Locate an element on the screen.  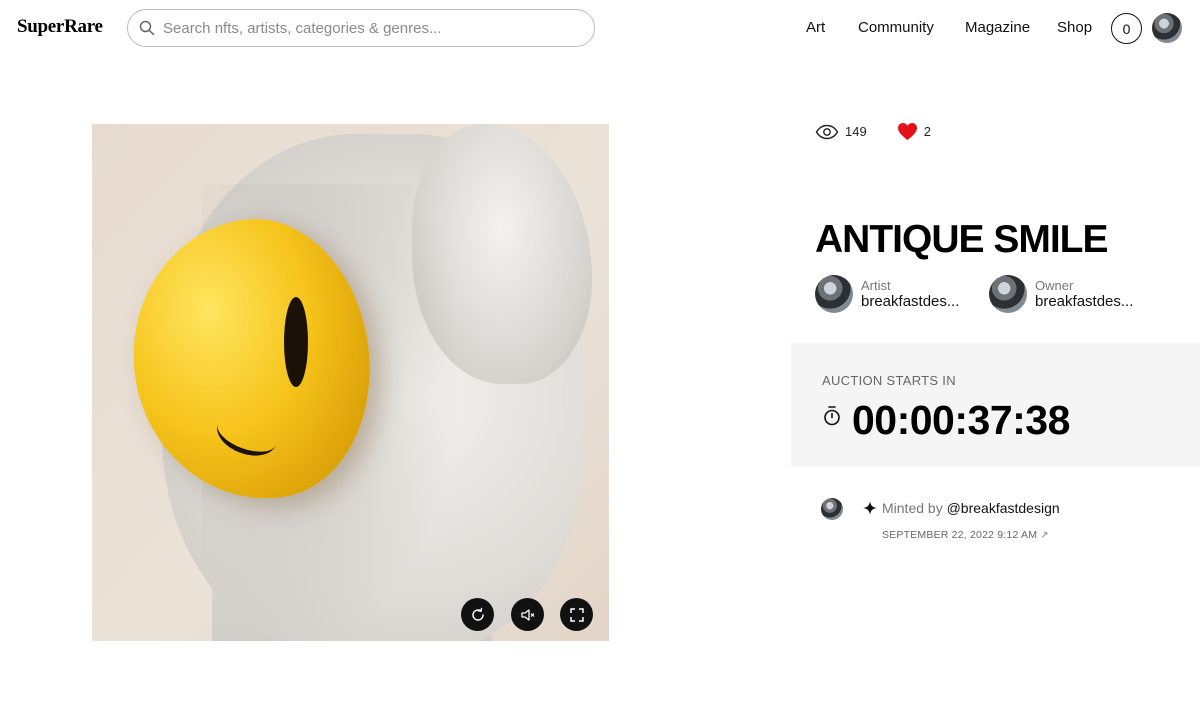
views-count: 149 is located at coordinates (856, 131).